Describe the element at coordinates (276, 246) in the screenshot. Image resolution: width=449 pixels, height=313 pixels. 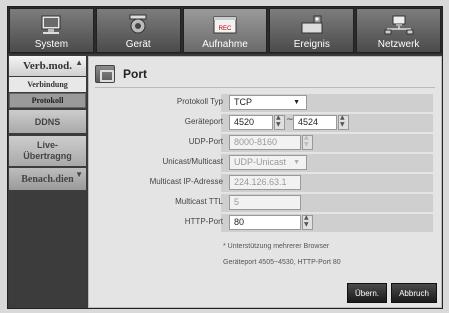
I see `browser-support-note: * Unterstützung mehrerer Browser` at that location.